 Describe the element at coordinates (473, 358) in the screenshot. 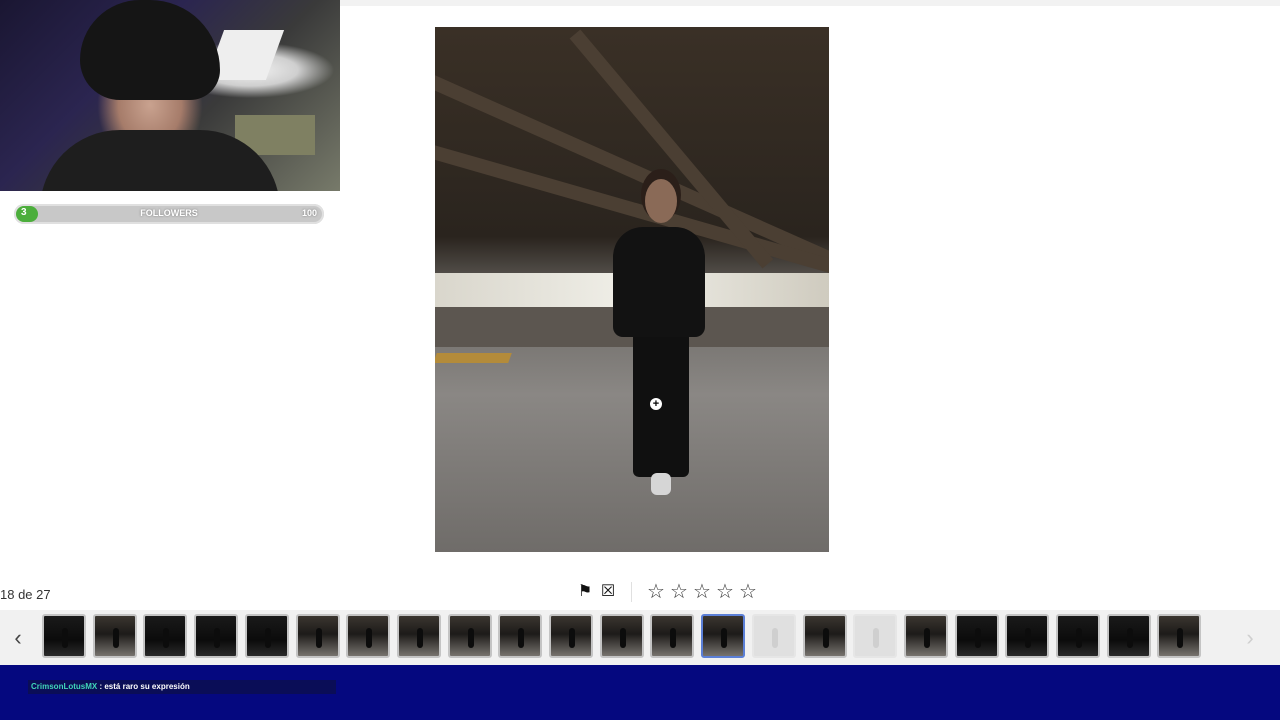

I see `yellow-curb` at that location.